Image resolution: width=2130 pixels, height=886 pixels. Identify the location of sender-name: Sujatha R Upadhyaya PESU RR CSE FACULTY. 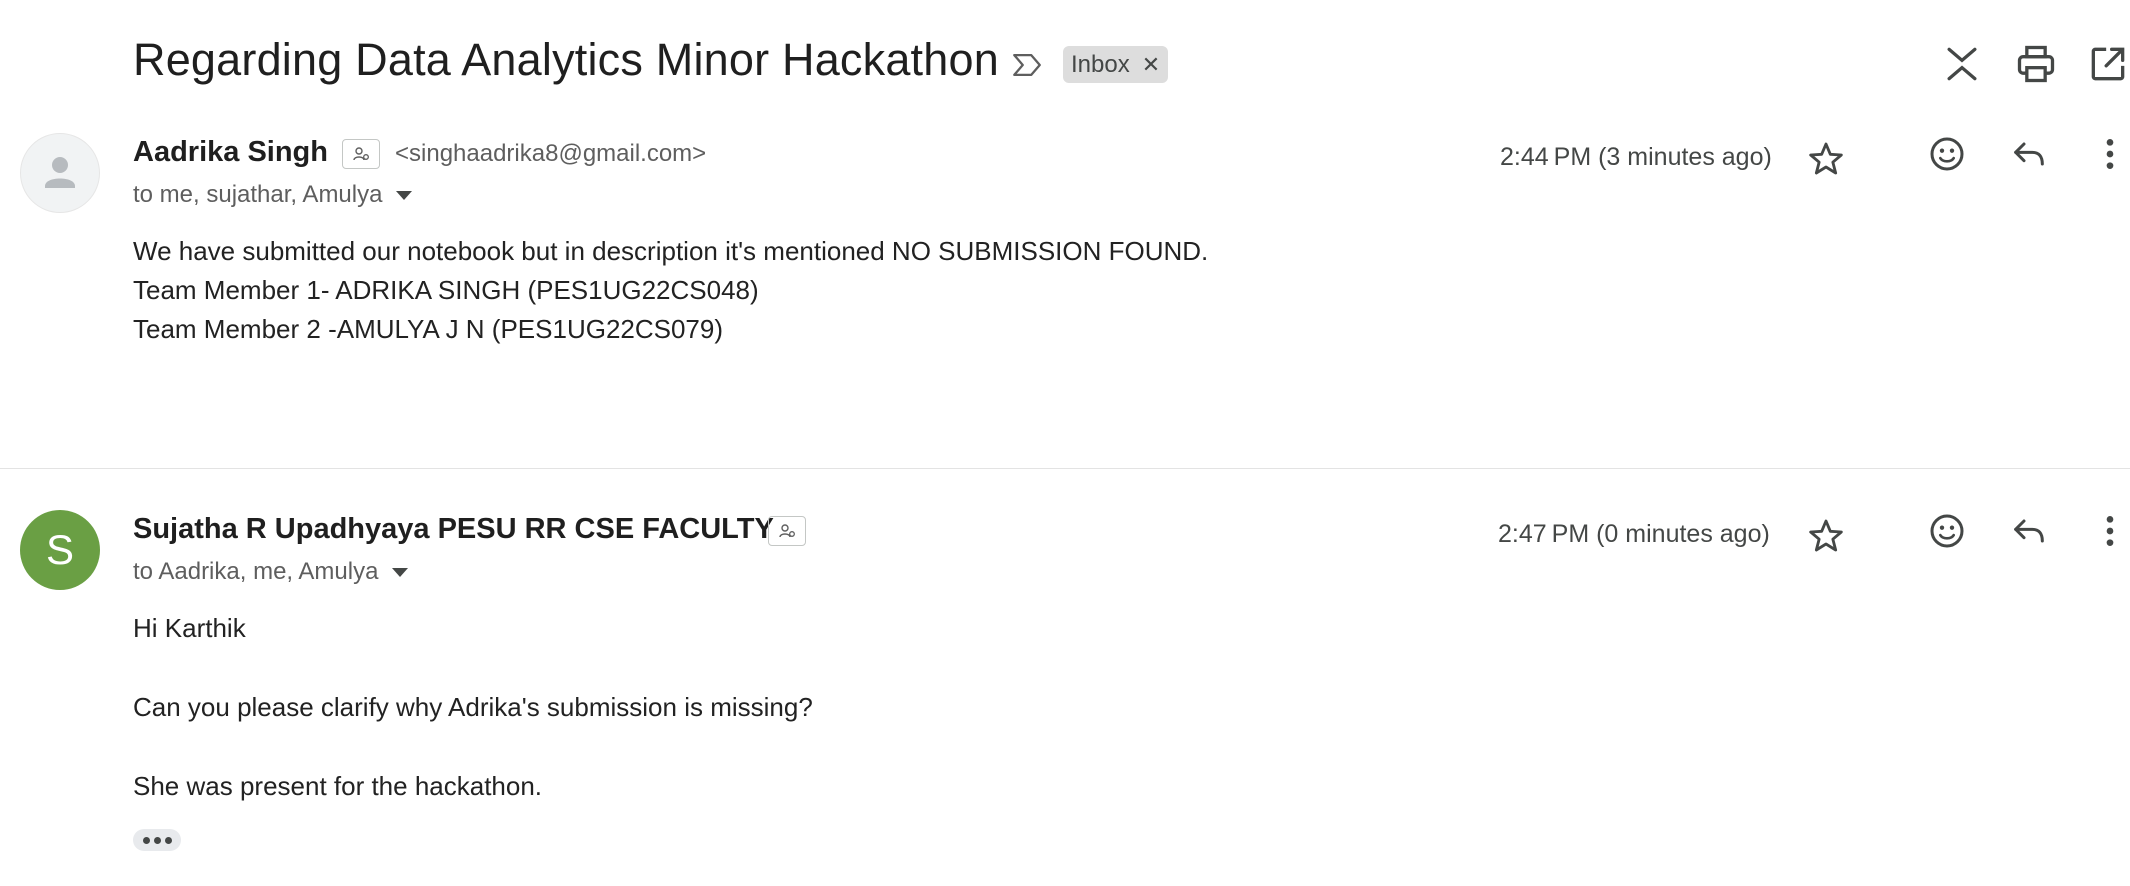
(453, 529).